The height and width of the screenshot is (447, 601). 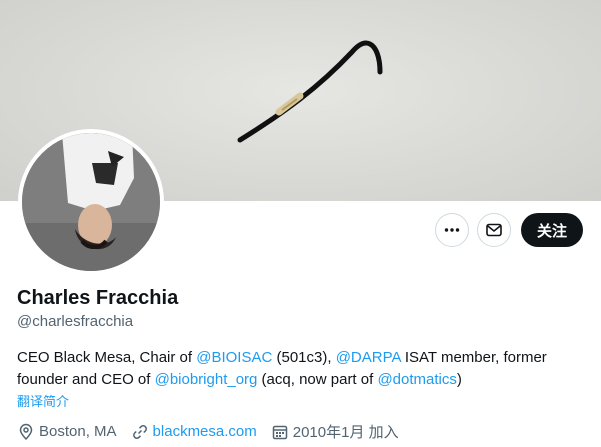 I want to click on mention-darpa: @DARPA, so click(x=368, y=357).